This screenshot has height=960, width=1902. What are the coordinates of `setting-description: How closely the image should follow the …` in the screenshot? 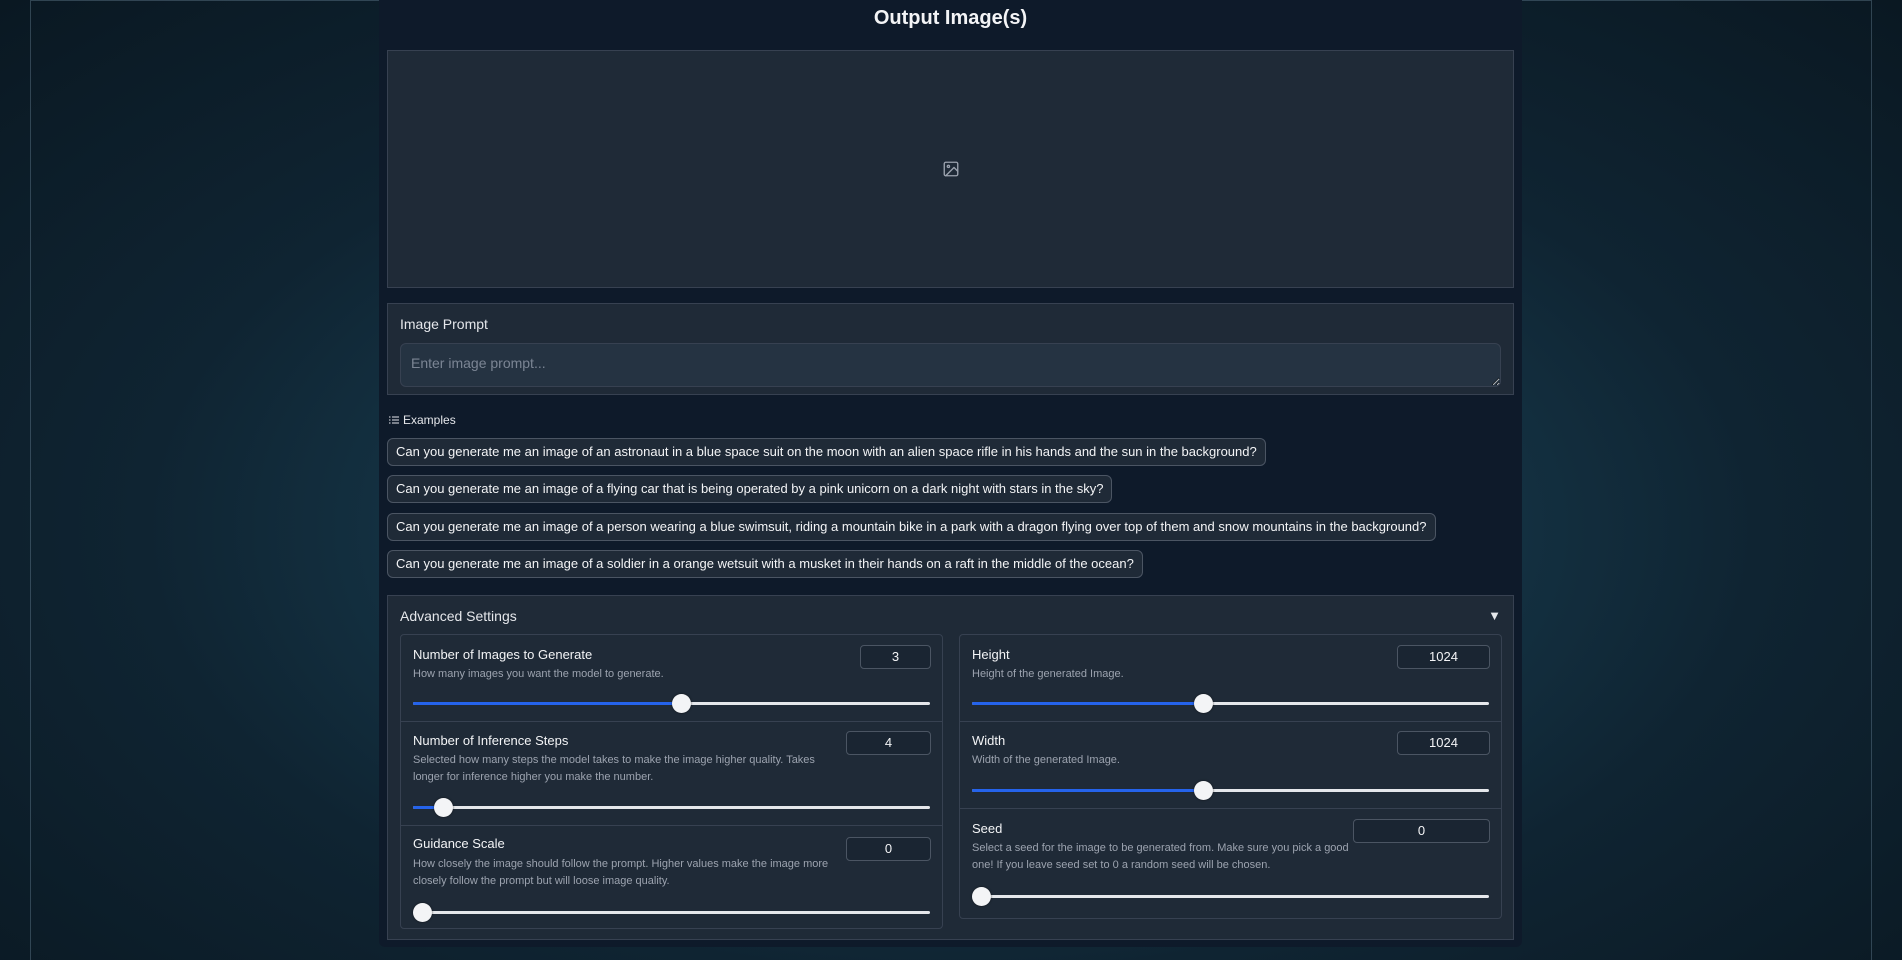 It's located at (621, 872).